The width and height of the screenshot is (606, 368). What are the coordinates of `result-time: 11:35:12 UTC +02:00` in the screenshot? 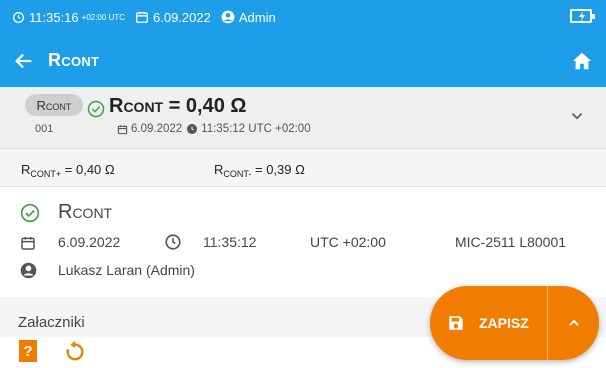 It's located at (256, 129).